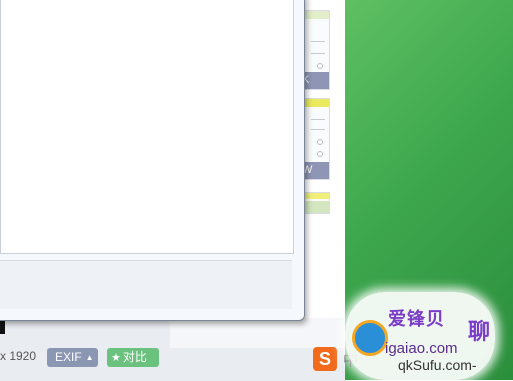 The width and height of the screenshot is (513, 381). I want to click on watermark-title: 爱锋贝, so click(416, 319).